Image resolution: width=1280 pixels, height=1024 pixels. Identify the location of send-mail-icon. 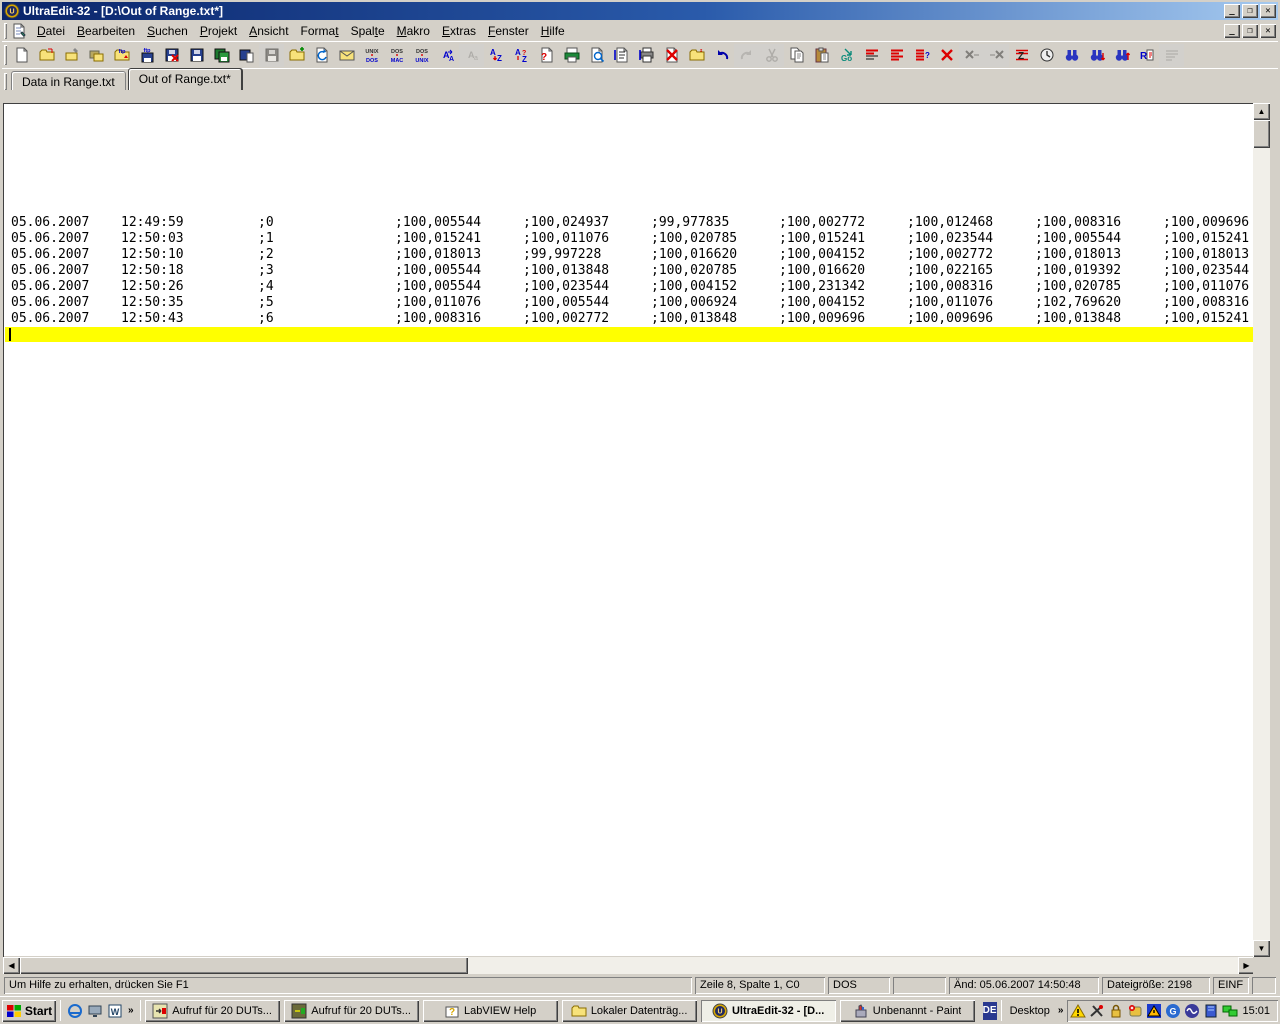
(346, 55).